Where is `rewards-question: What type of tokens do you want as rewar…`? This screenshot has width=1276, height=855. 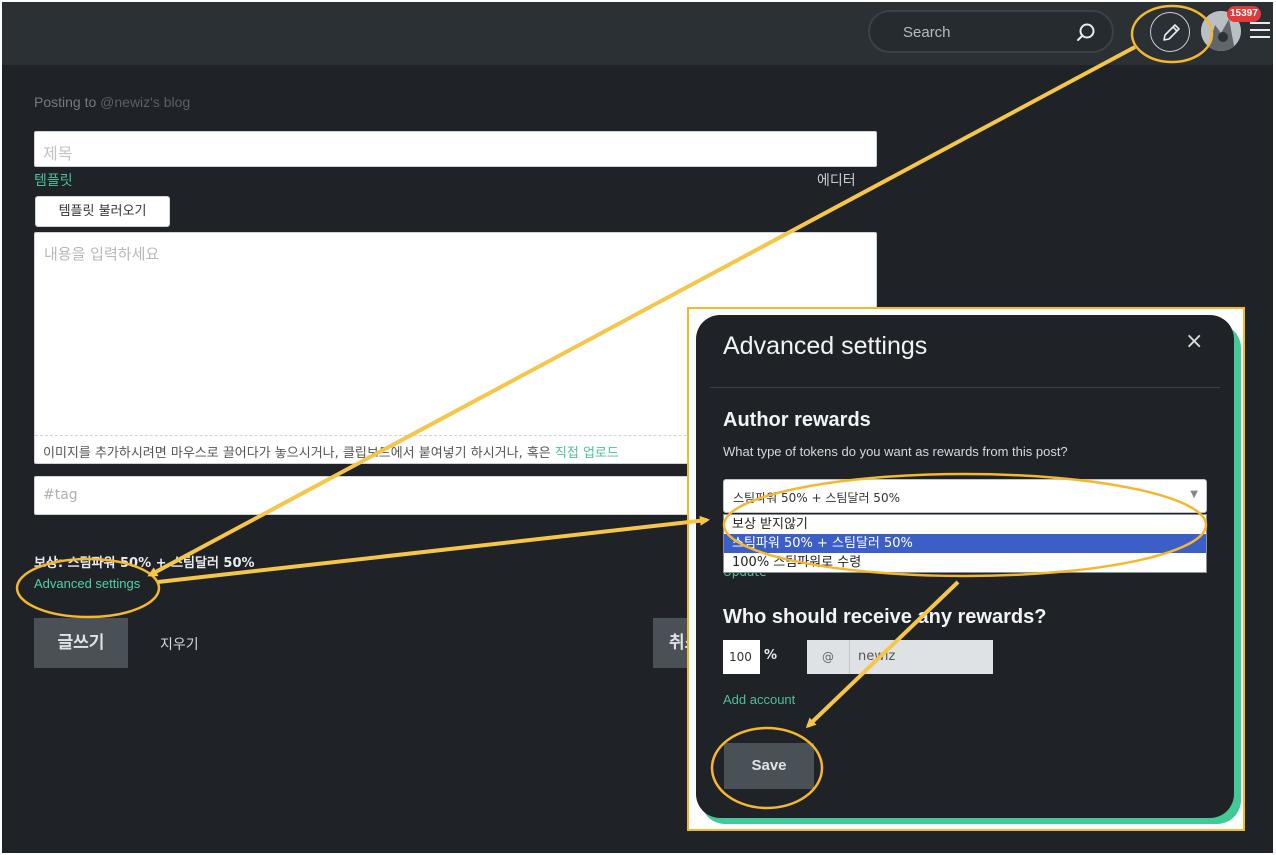
rewards-question: What type of tokens do you want as rewar… is located at coordinates (895, 451).